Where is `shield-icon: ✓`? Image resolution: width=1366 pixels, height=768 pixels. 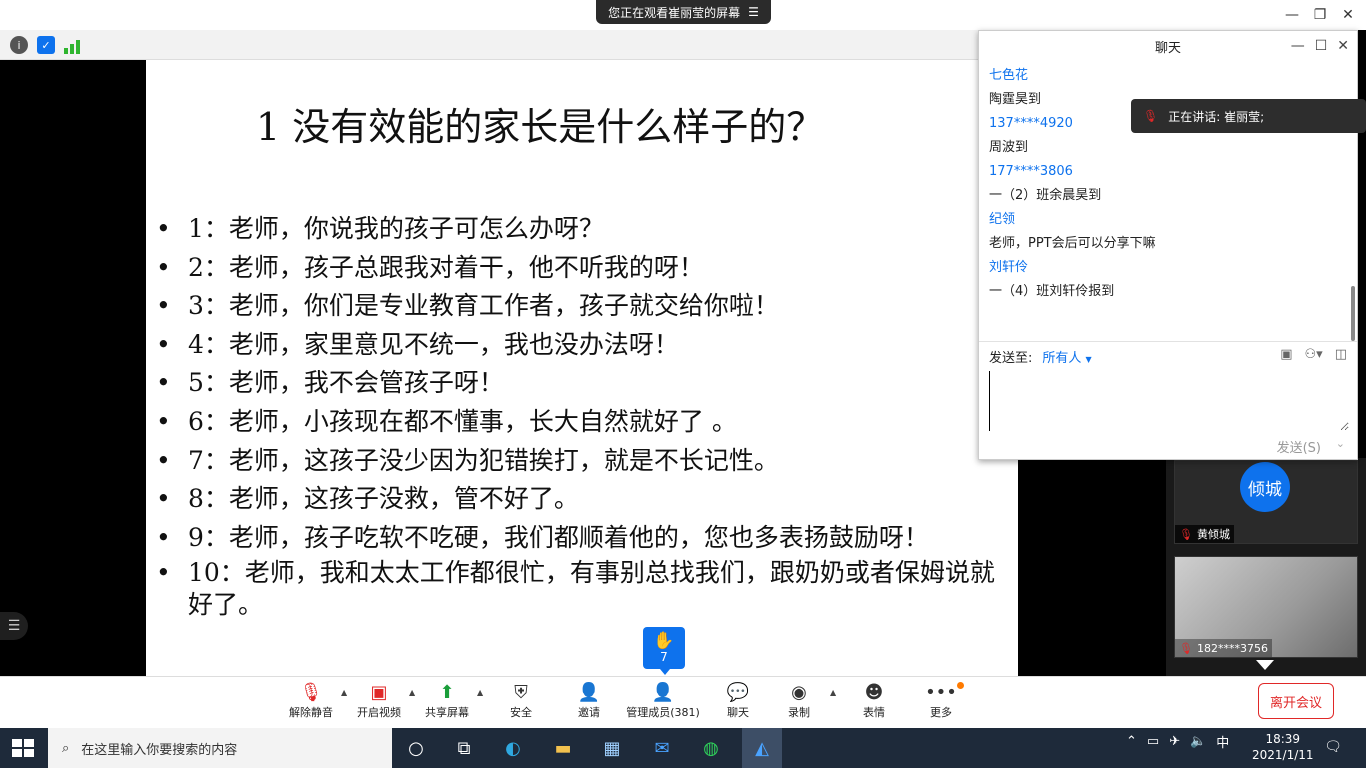
shield-icon: ✓ is located at coordinates (46, 45).